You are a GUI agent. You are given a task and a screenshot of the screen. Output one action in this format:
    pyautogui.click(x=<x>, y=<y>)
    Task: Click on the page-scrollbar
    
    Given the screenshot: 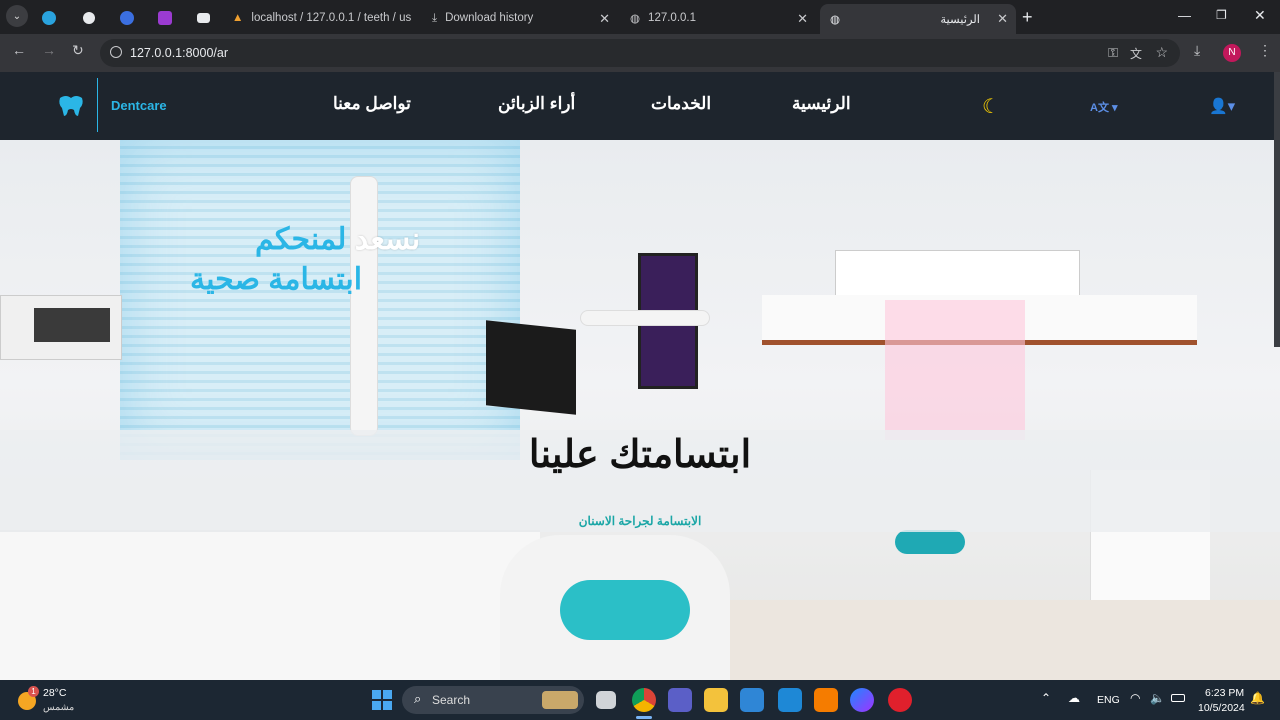 What is the action you would take?
    pyautogui.click(x=1277, y=209)
    